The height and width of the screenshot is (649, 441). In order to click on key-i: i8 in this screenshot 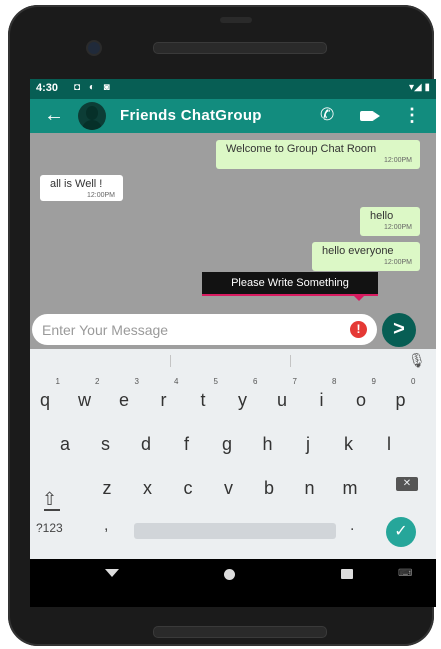, I will do `click(322, 396)`.